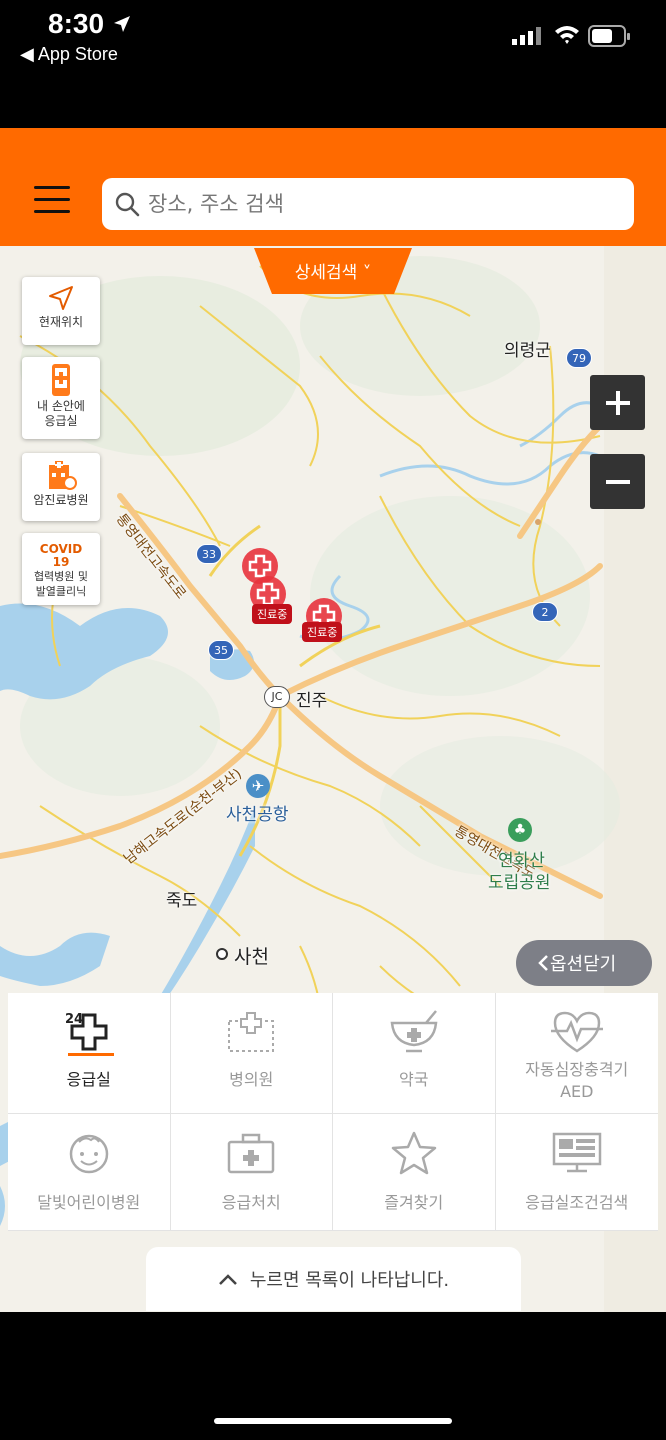 The image size is (666, 1440). I want to click on category-first-aid: 응급처치, so click(251, 1172).